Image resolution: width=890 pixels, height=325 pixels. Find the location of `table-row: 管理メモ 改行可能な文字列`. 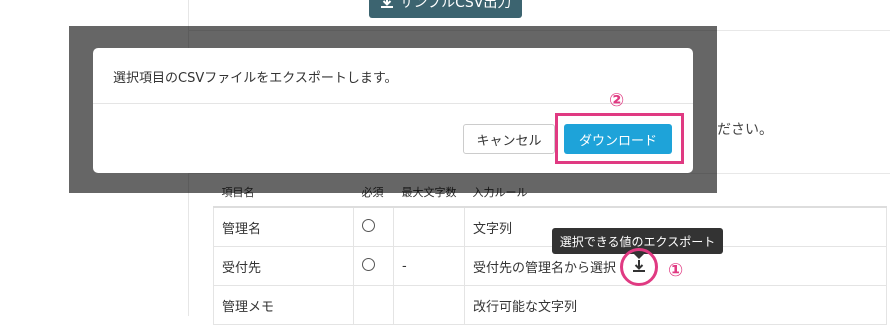

table-row: 管理メモ 改行可能な文字列 is located at coordinates (550, 305).